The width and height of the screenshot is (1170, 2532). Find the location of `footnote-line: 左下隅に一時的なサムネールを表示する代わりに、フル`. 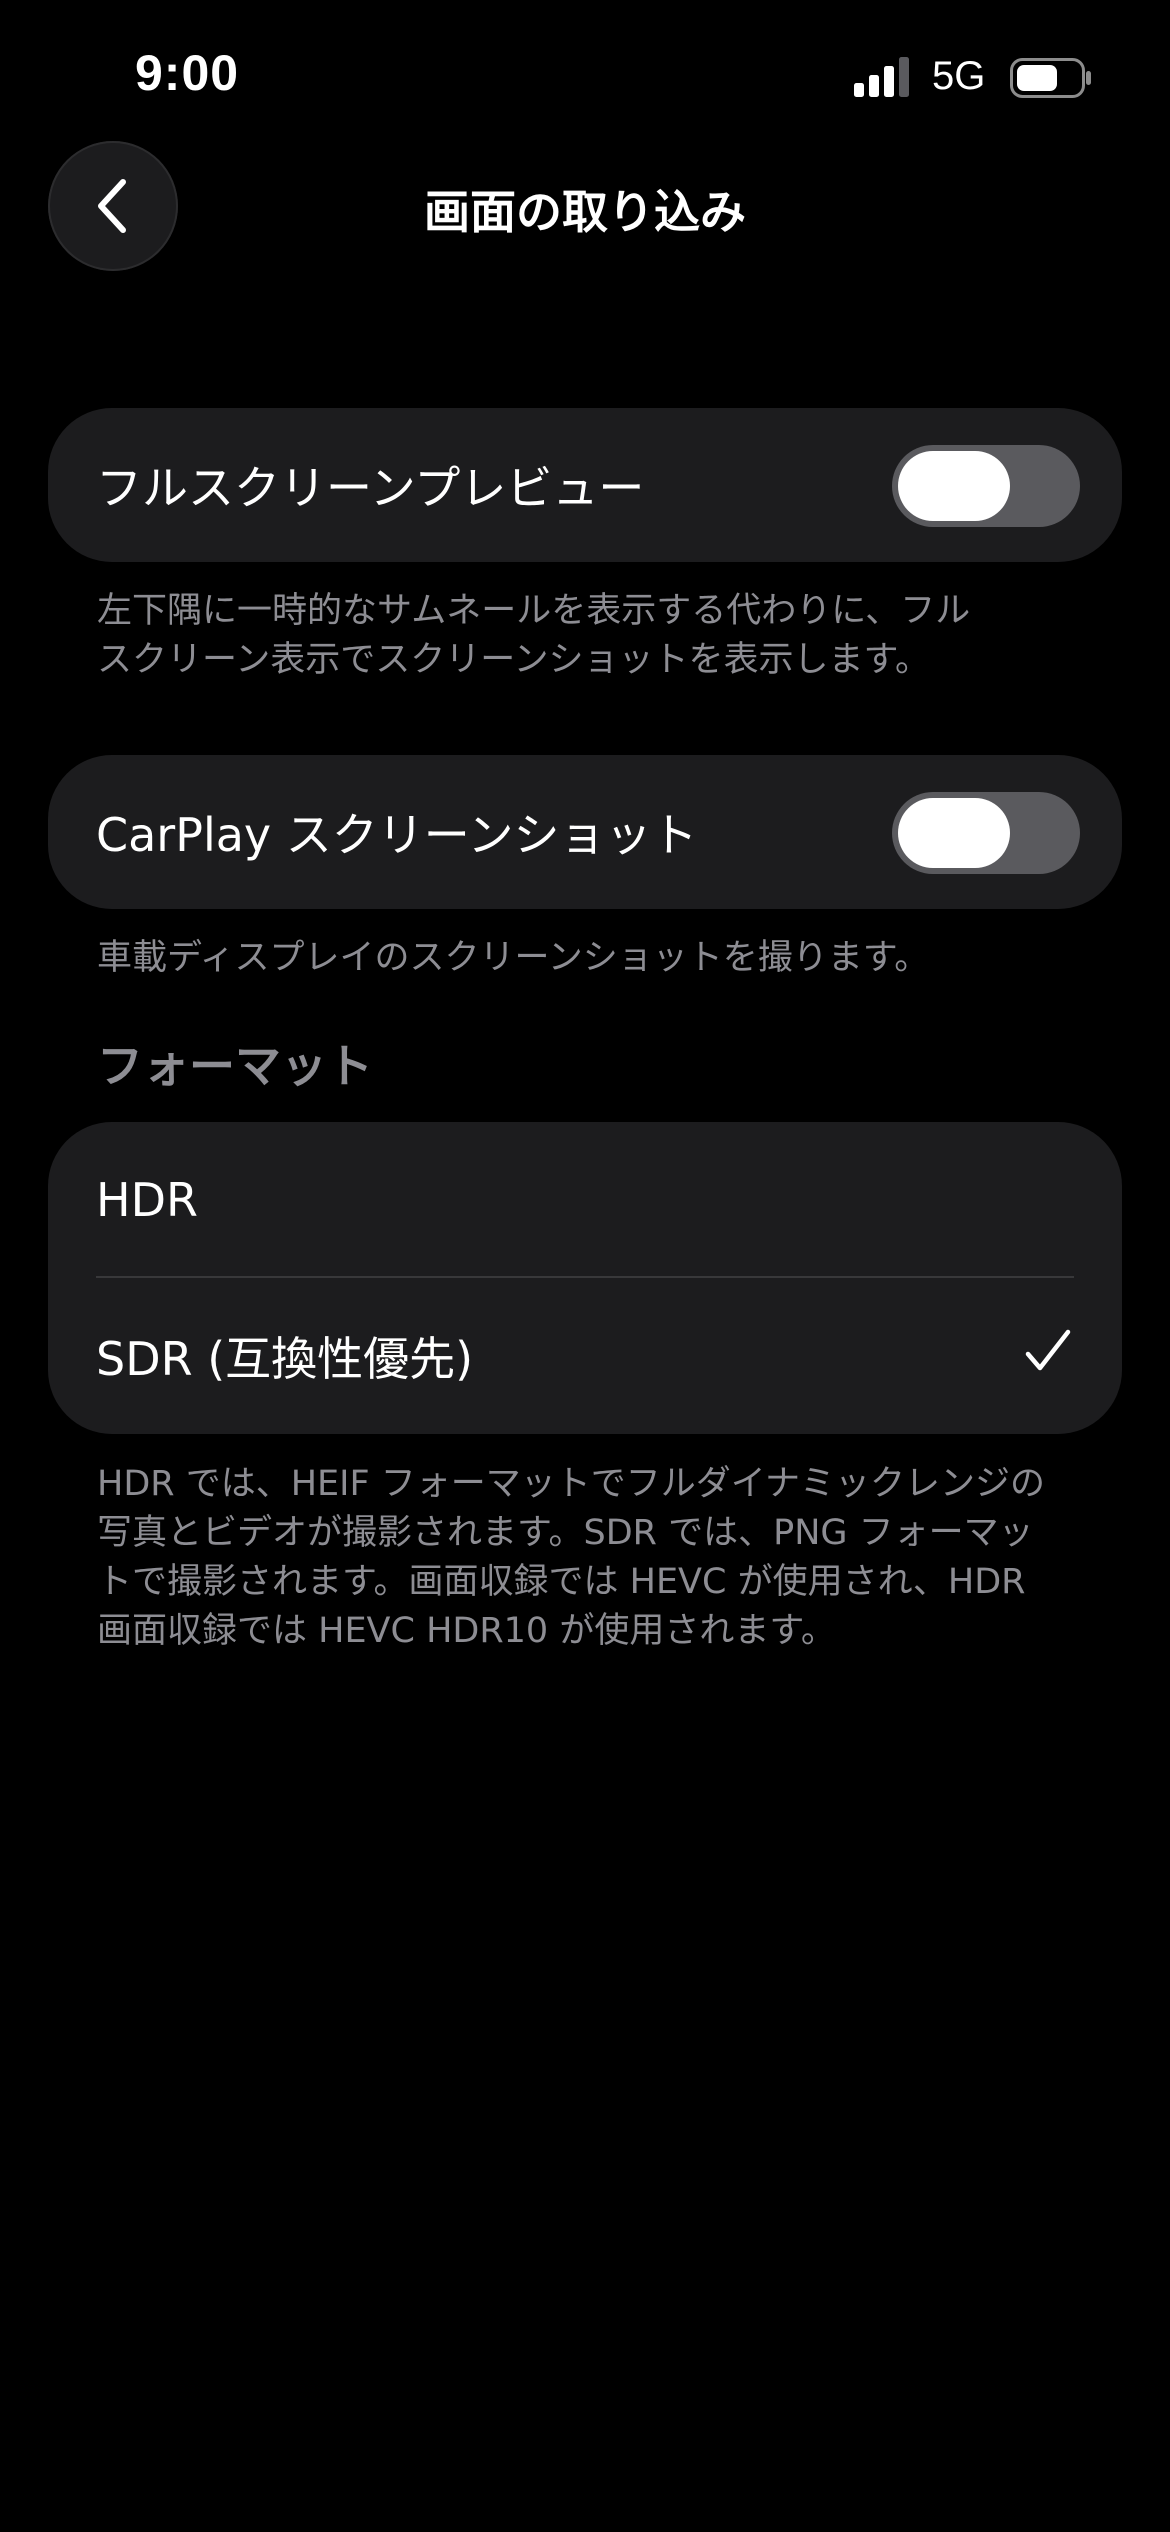

footnote-line: 左下隅に一時的なサムネールを表示する代わりに、フル is located at coordinates (534, 611).